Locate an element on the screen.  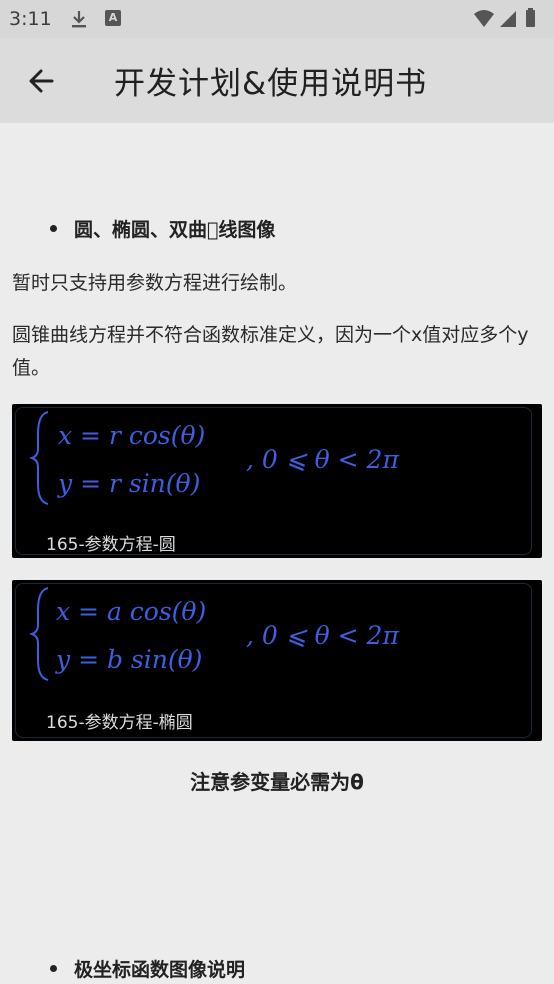
section-heading-conics: 圆、椭圆、双曲 线图像 is located at coordinates (162, 228).